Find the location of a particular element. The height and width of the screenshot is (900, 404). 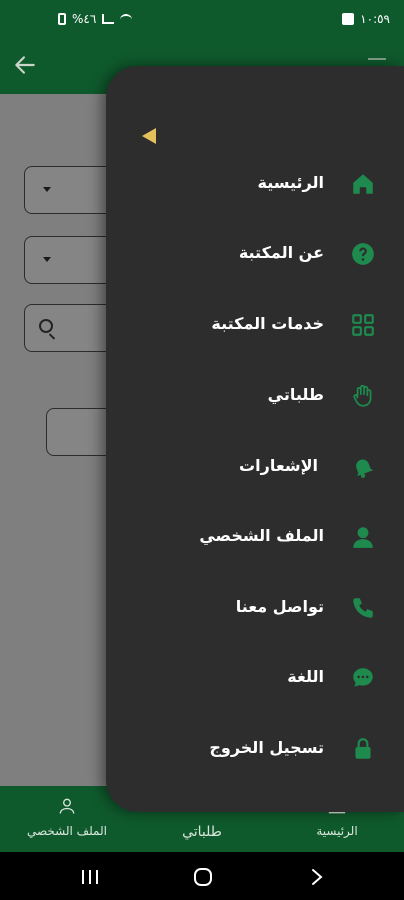

drawer-item-about: عن المكتبة is located at coordinates (255, 254).